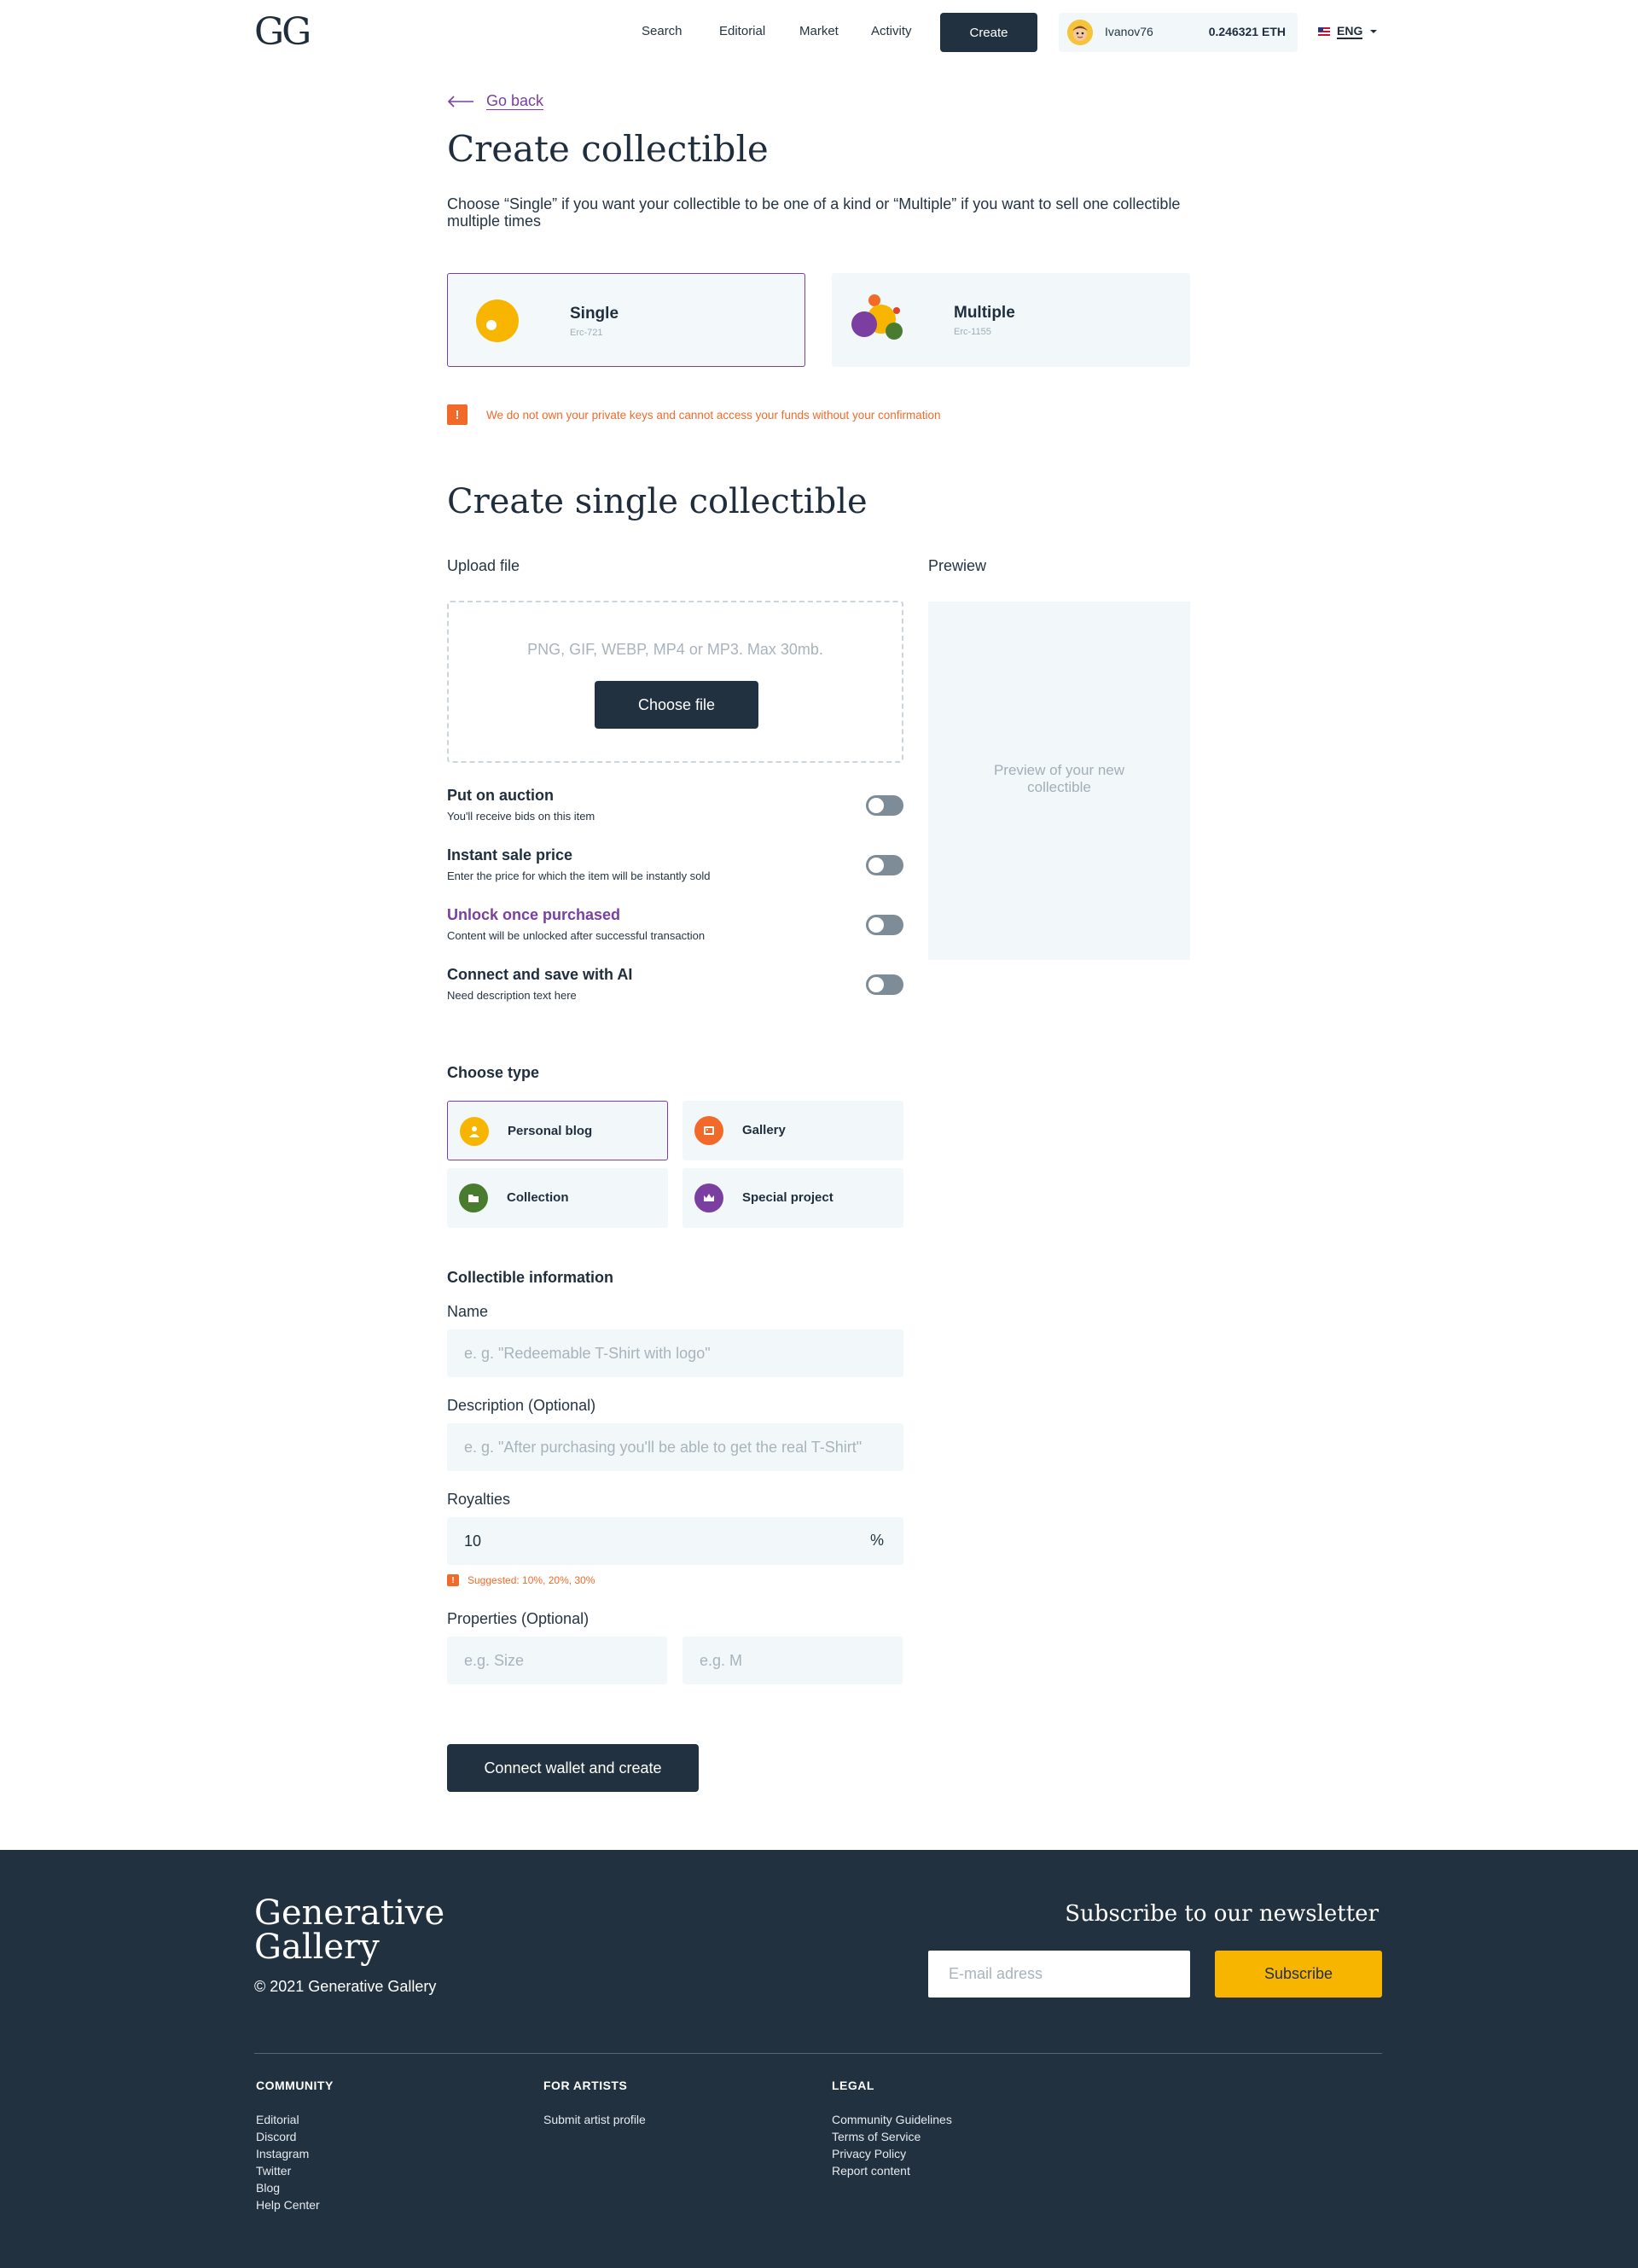 The image size is (1638, 2268). Describe the element at coordinates (676, 705) in the screenshot. I see `choose-file-button: Choose file` at that location.